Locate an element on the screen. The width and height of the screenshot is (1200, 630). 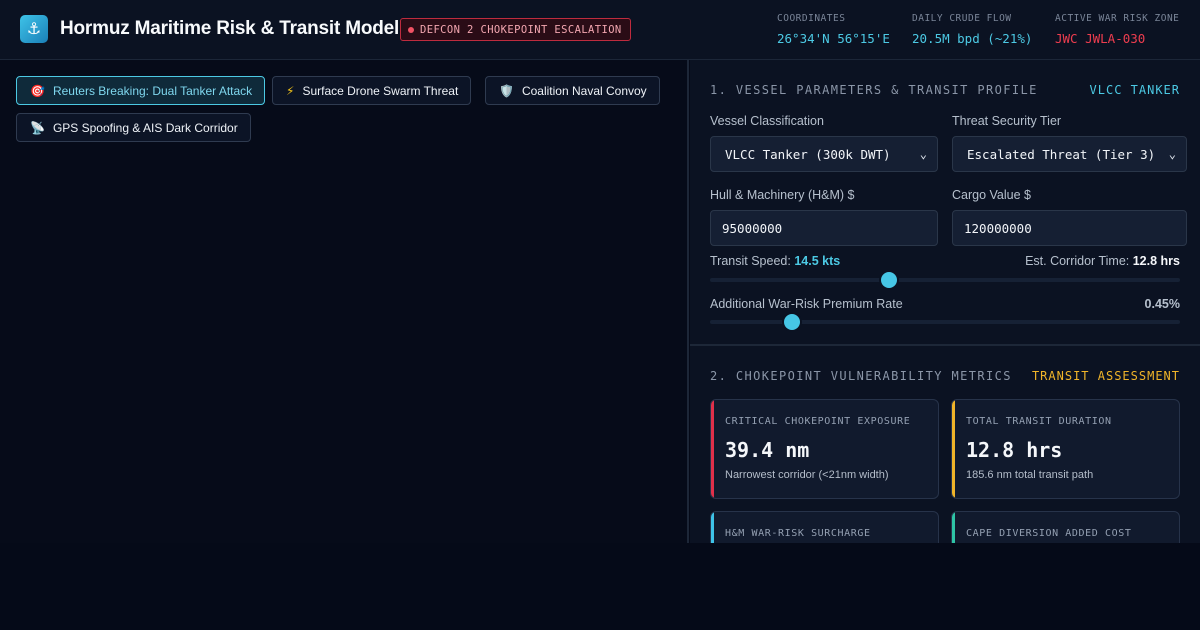
target-icon: 🎯 is located at coordinates (37, 90).